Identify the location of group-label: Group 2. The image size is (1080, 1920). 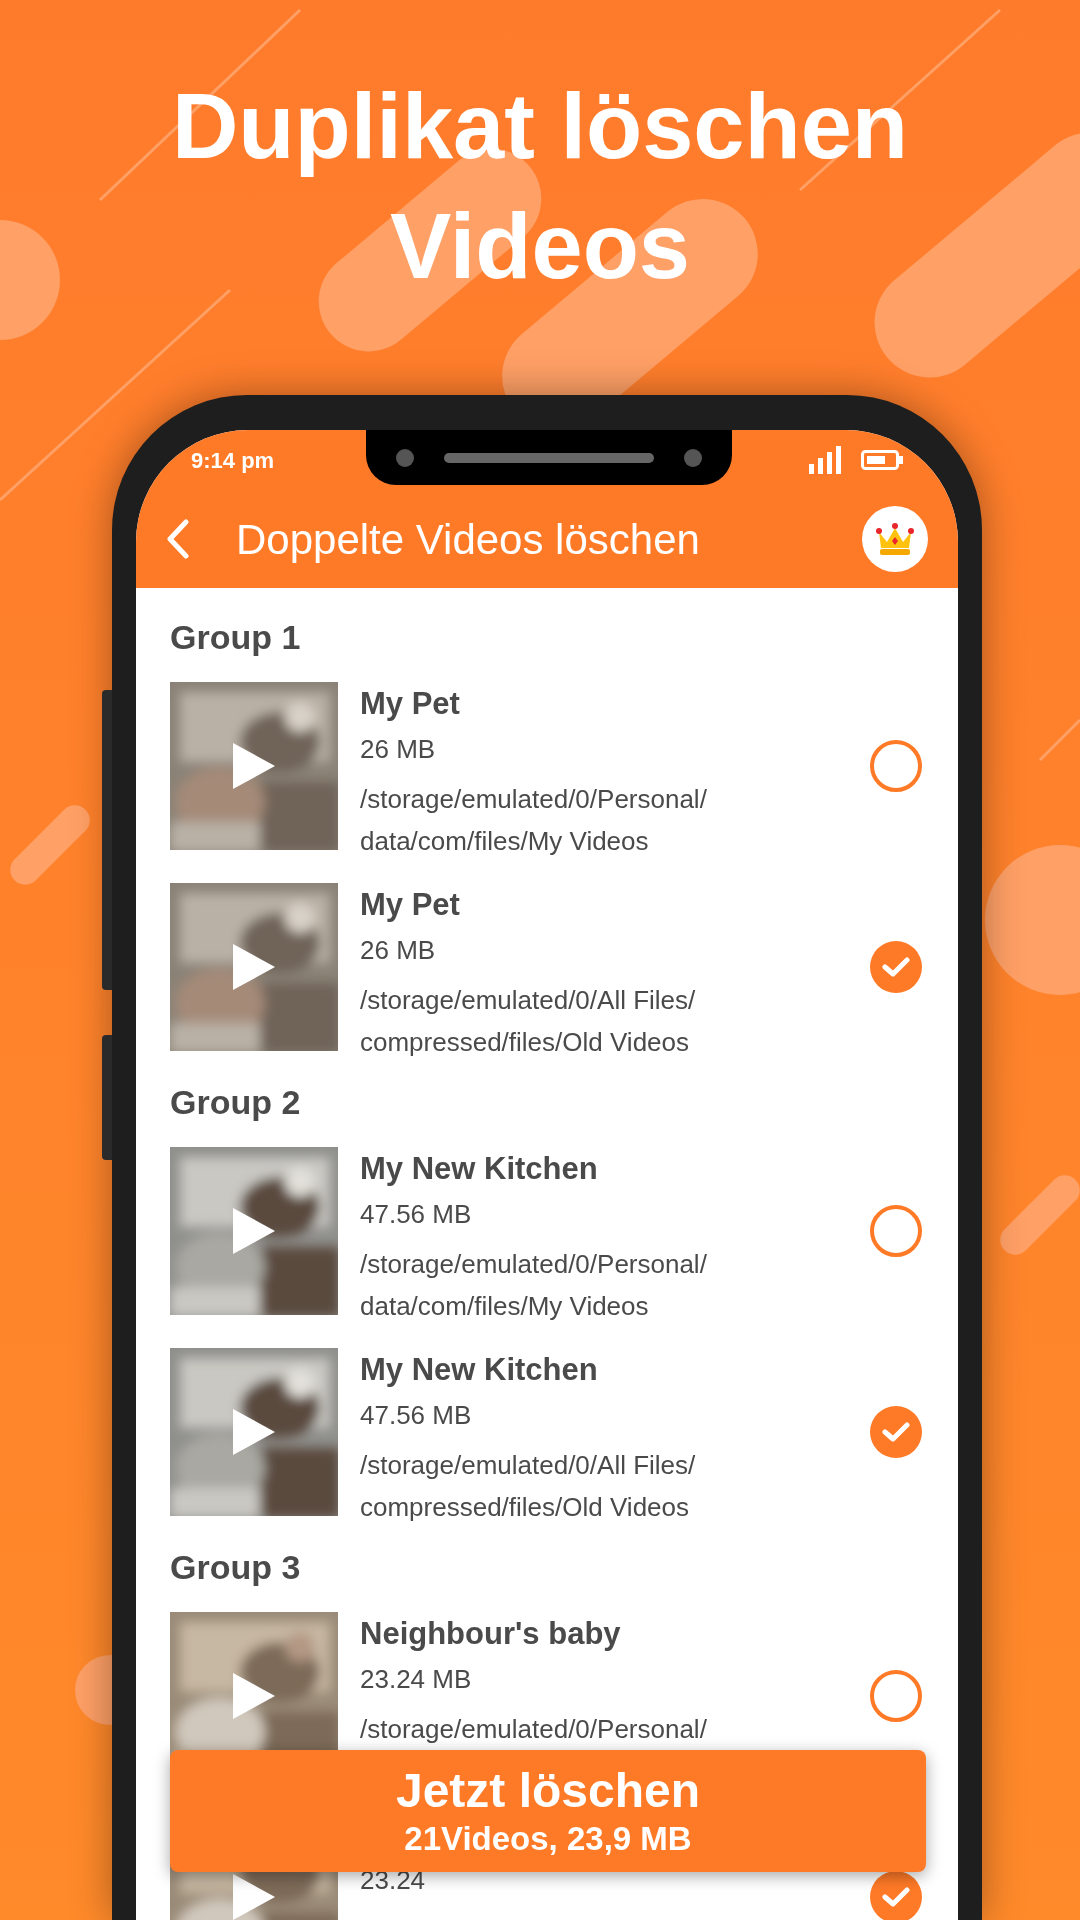
(235, 1103).